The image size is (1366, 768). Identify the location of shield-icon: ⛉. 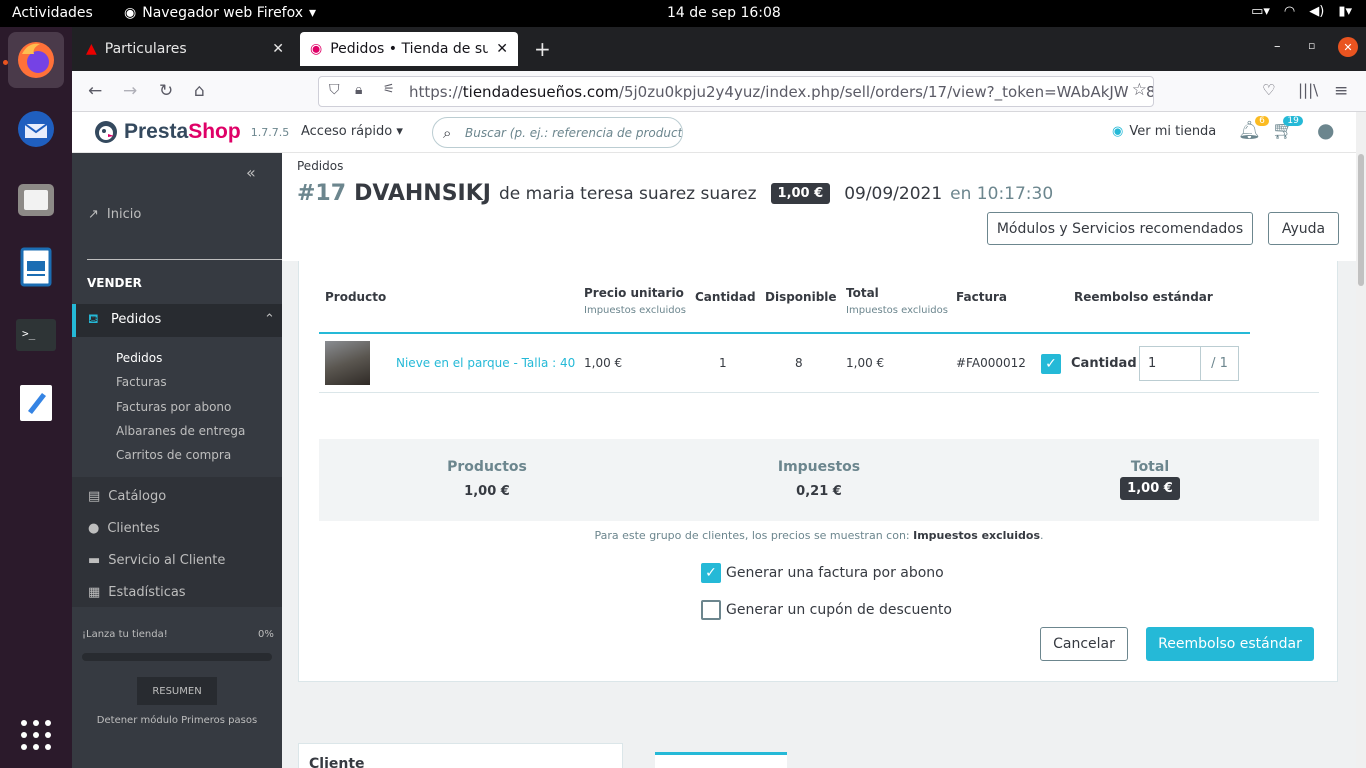
(334, 90).